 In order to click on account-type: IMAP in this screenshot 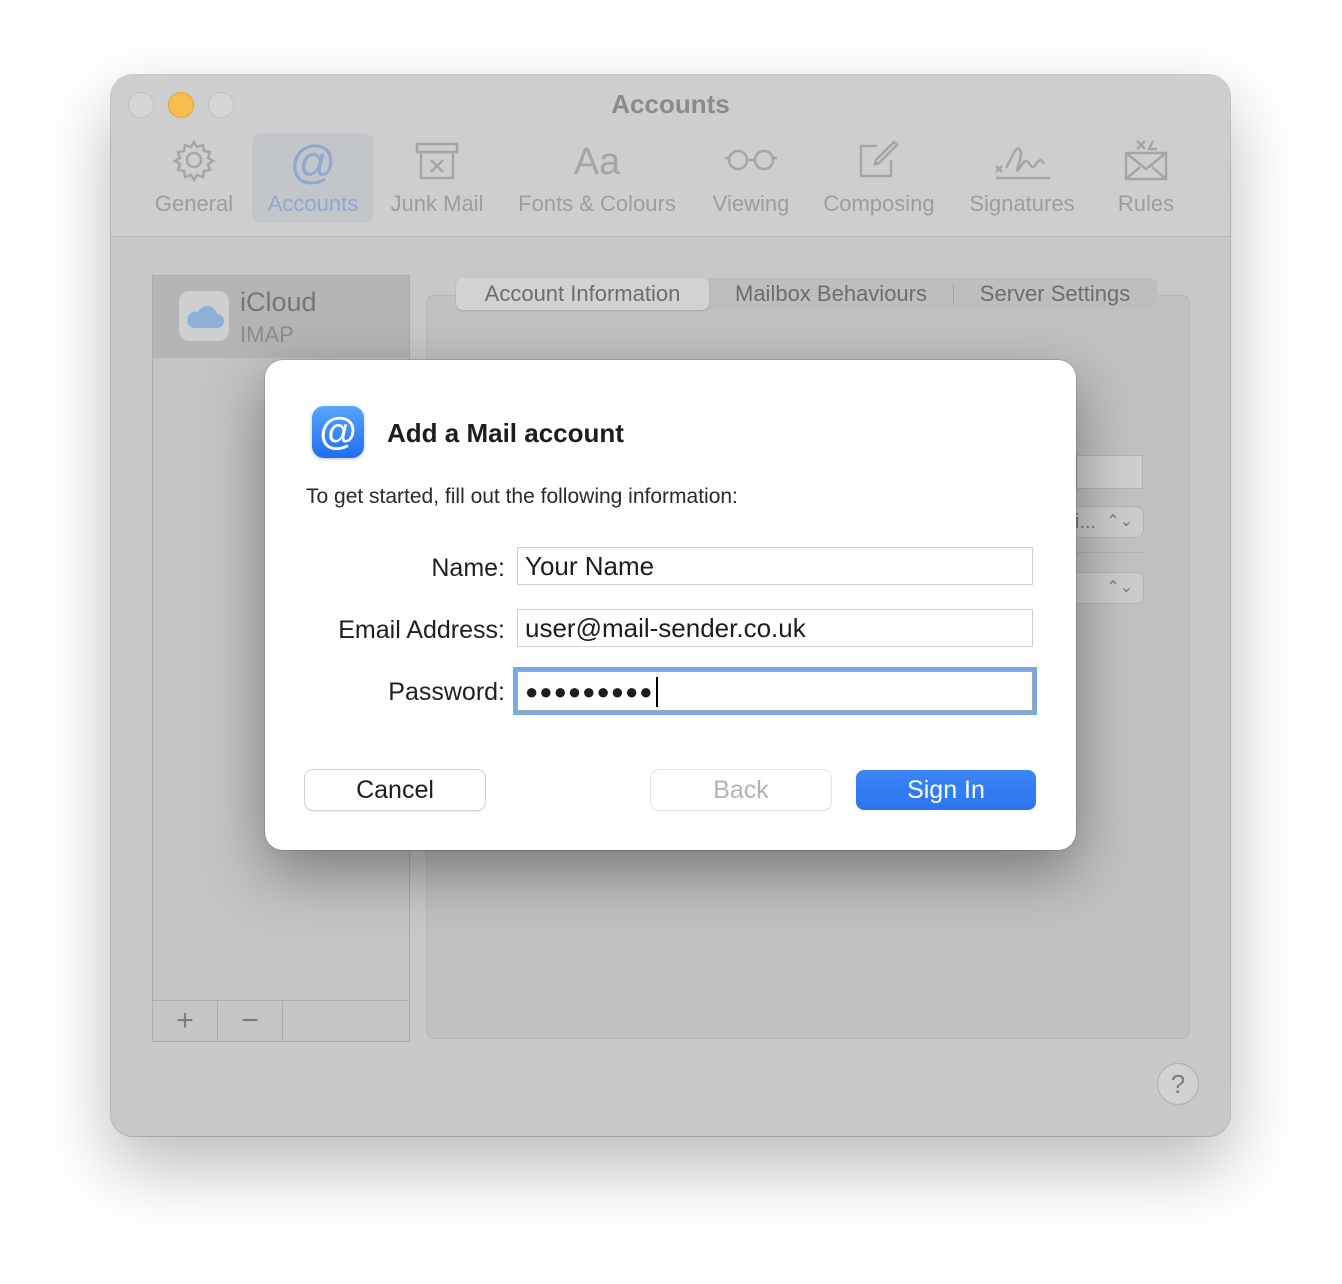, I will do `click(267, 334)`.